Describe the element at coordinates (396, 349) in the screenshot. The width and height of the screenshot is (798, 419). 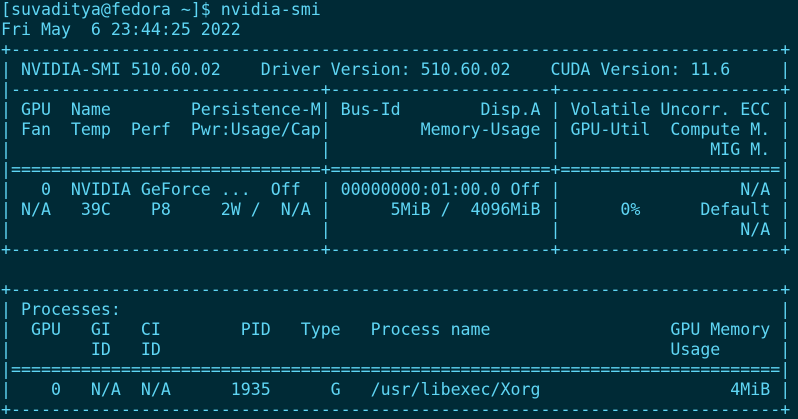
I see `output-line: | ID ID Usage |` at that location.